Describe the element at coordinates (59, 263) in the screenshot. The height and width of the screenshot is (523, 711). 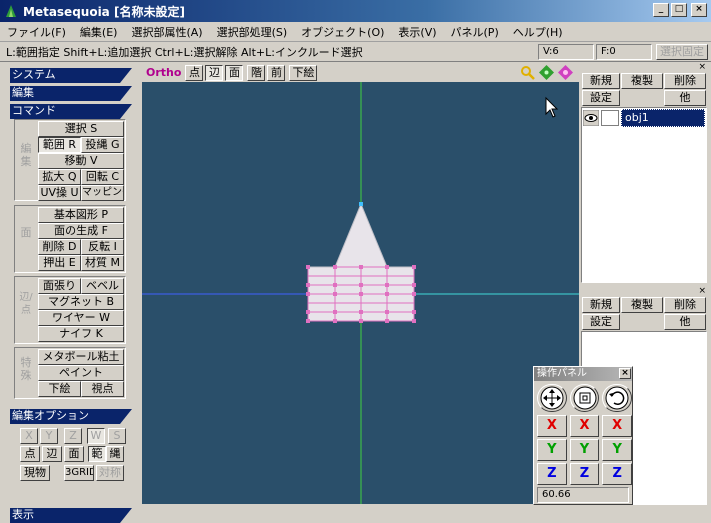
I see `extrude-button: 押出 E` at that location.